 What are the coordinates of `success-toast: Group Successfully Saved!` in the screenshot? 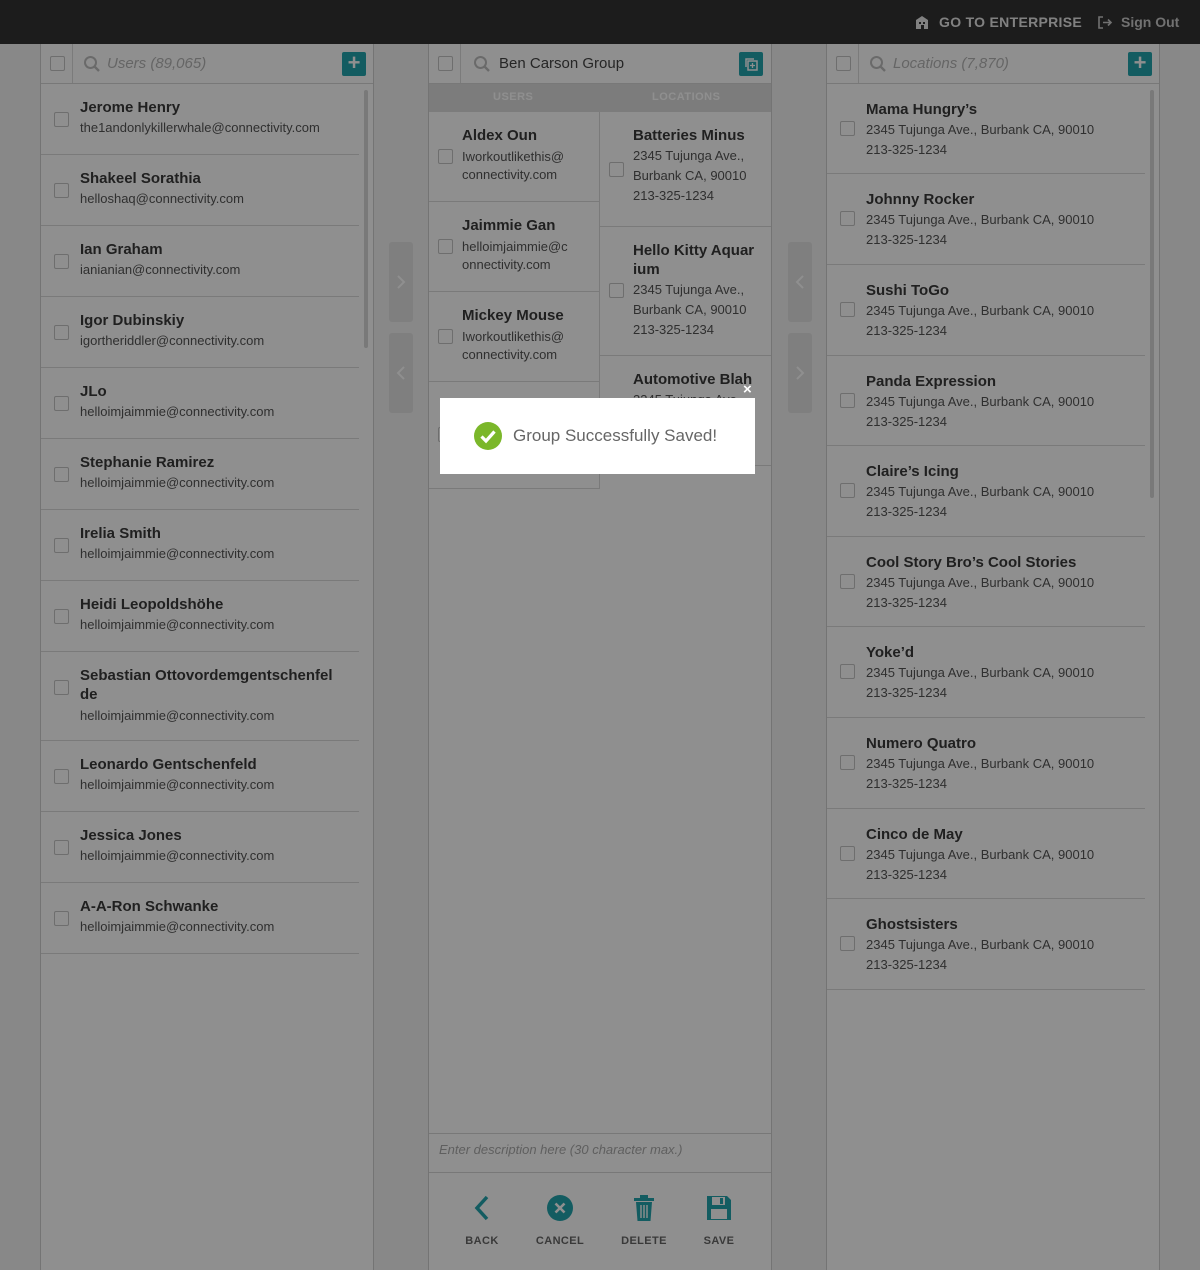 It's located at (597, 436).